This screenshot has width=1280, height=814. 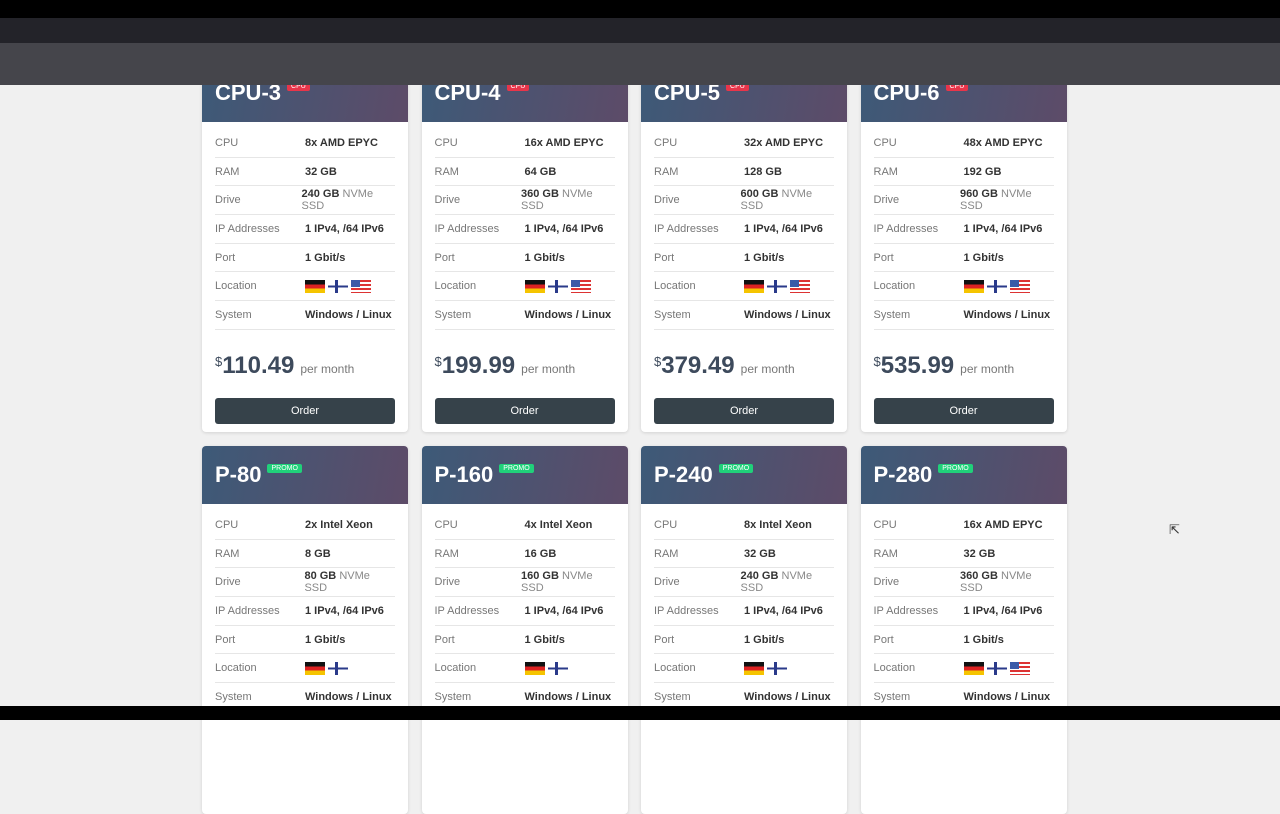 I want to click on spec-value: 8x AMD EPYC, so click(x=341, y=143).